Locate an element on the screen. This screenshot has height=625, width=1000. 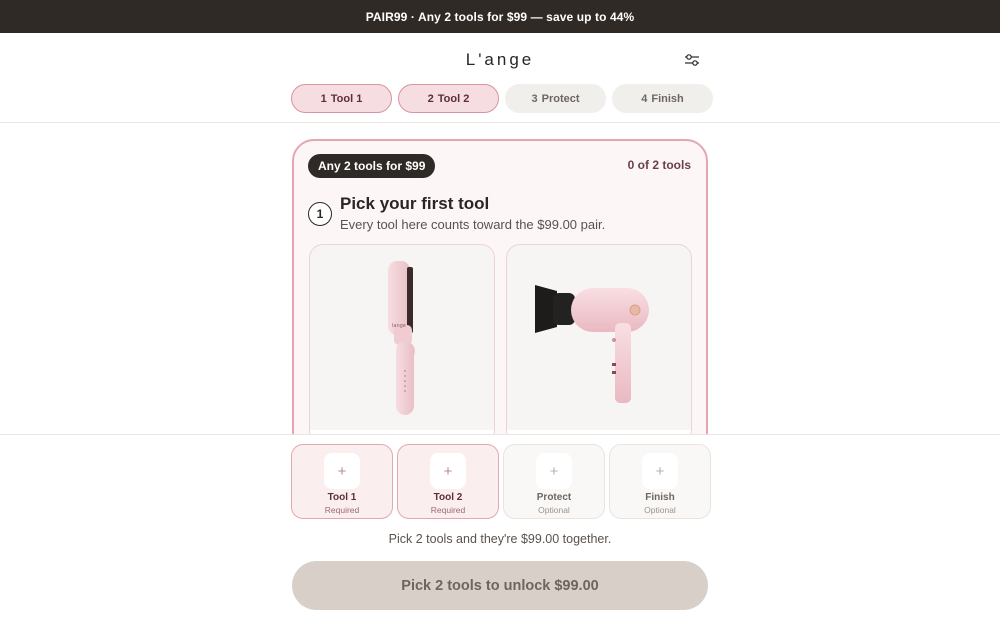
step-finish: 4 Finish is located at coordinates (662, 98).